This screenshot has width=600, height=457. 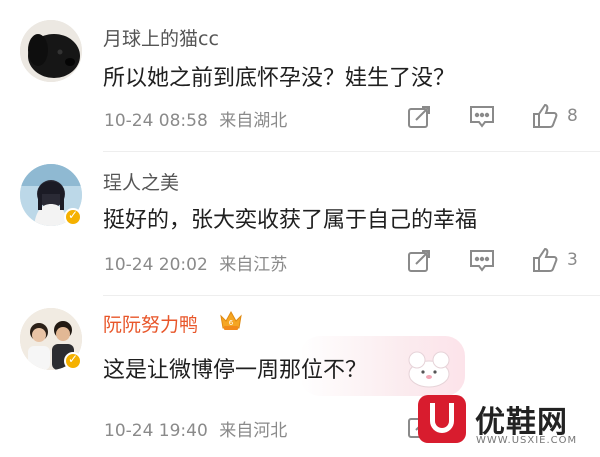 I want to click on username: 阮阮努力鸭, so click(x=150, y=323).